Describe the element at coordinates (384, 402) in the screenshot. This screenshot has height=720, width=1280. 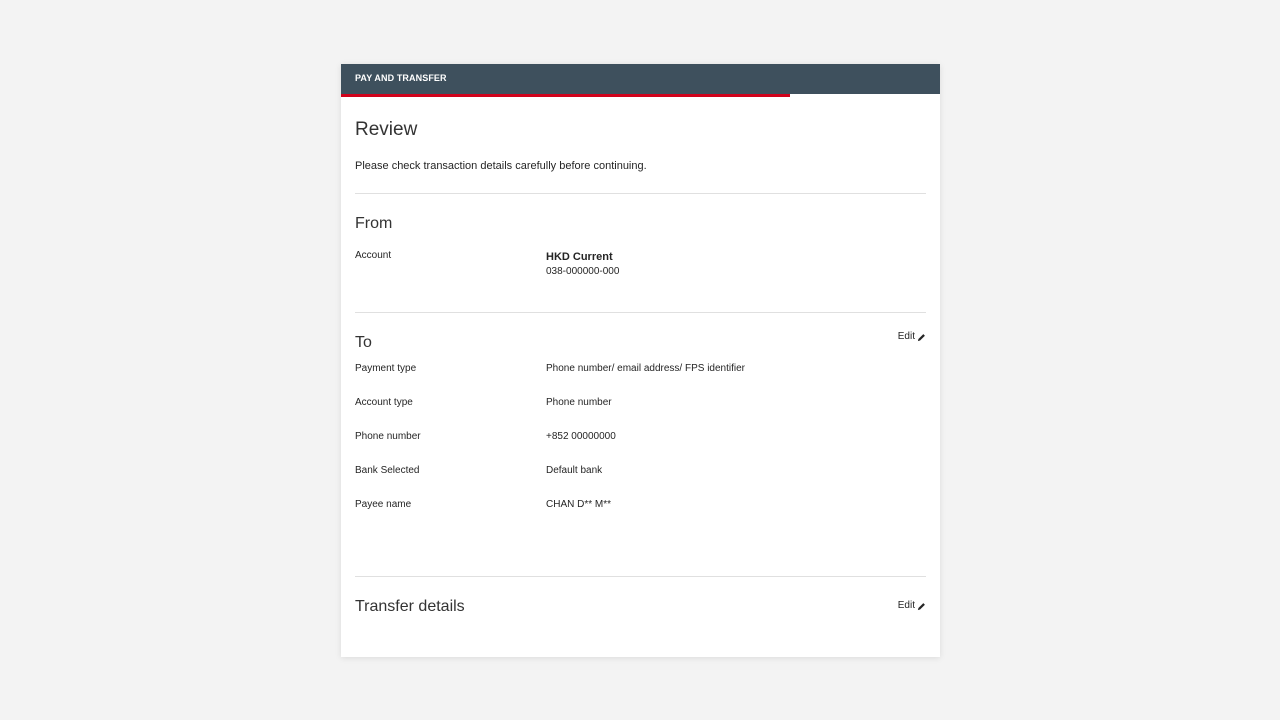
I see `detail-label: Account type` at that location.